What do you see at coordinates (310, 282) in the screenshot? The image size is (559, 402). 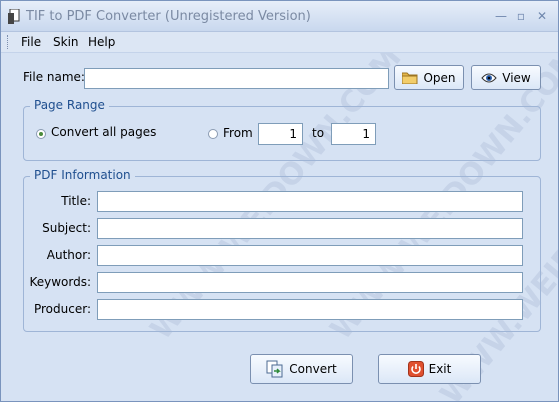 I see `keywords-input` at bounding box center [310, 282].